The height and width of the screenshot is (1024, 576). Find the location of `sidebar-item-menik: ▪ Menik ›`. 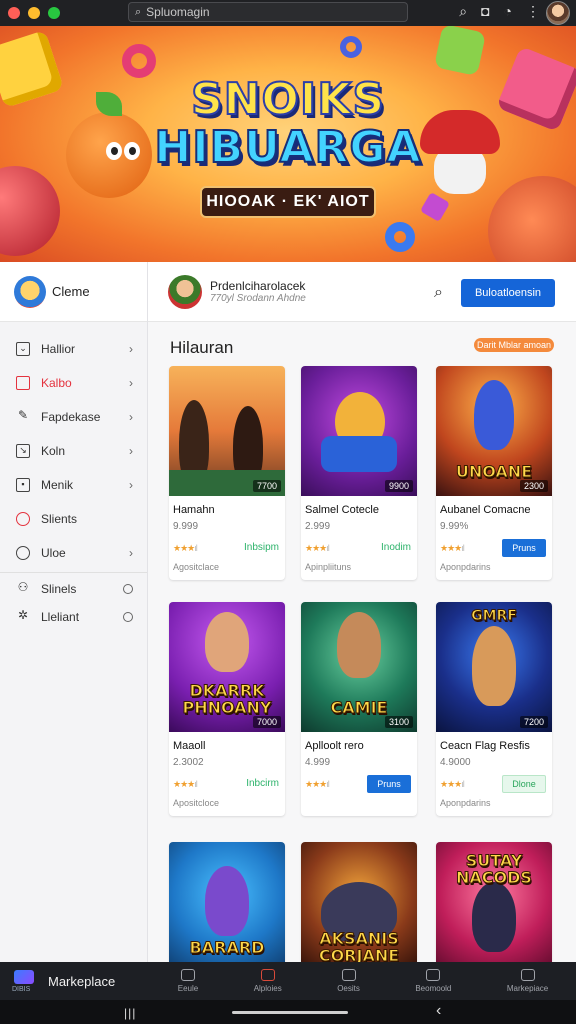

sidebar-item-menik: ▪ Menik › is located at coordinates (73, 485).